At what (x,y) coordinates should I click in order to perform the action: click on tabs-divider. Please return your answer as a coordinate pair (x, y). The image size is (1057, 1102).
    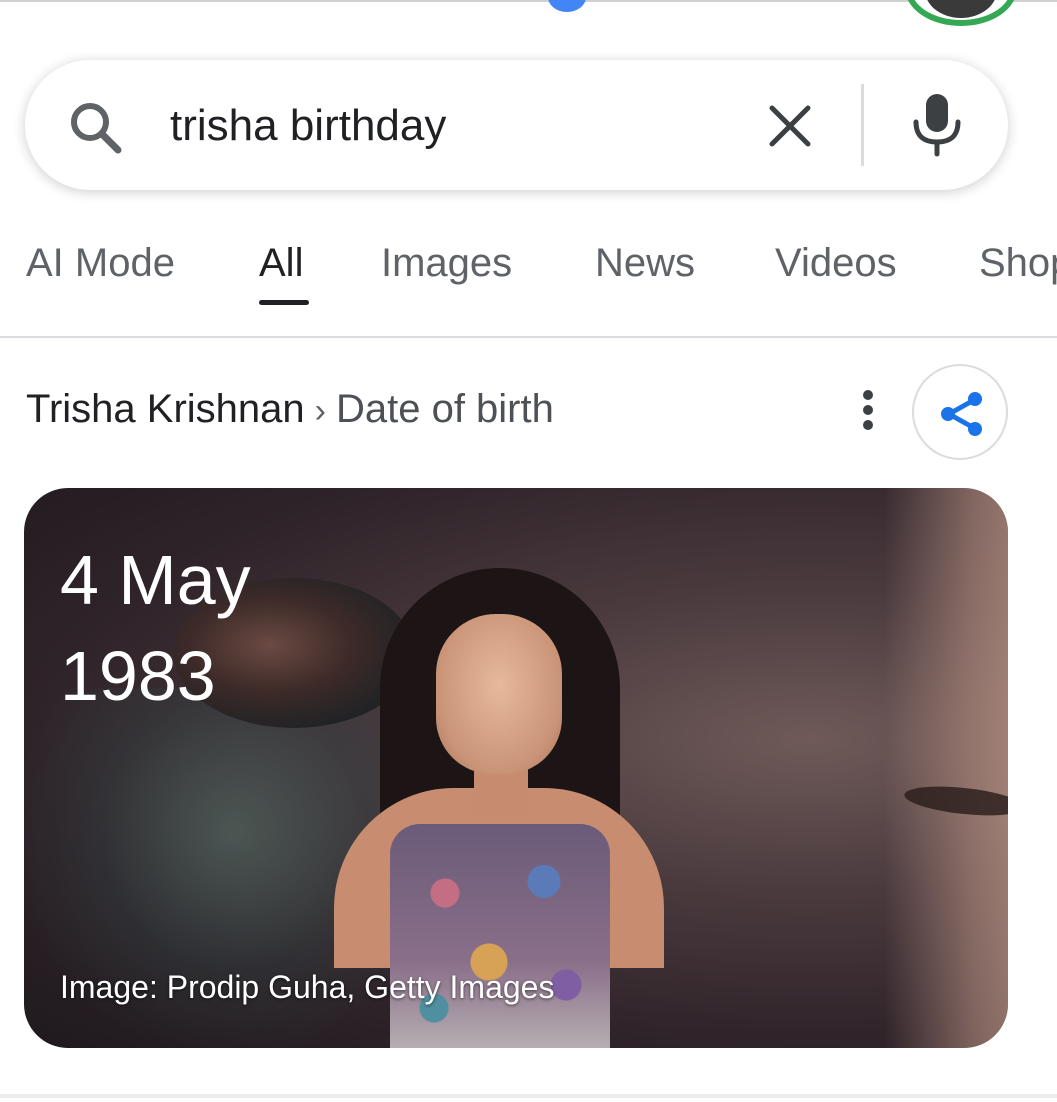
    Looking at the image, I should click on (528, 337).